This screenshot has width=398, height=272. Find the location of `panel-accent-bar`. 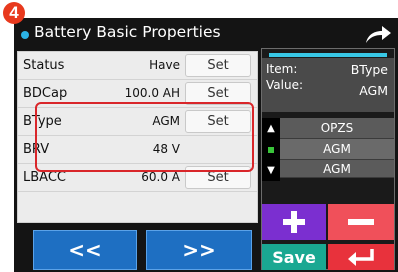

panel-accent-bar is located at coordinates (328, 55).